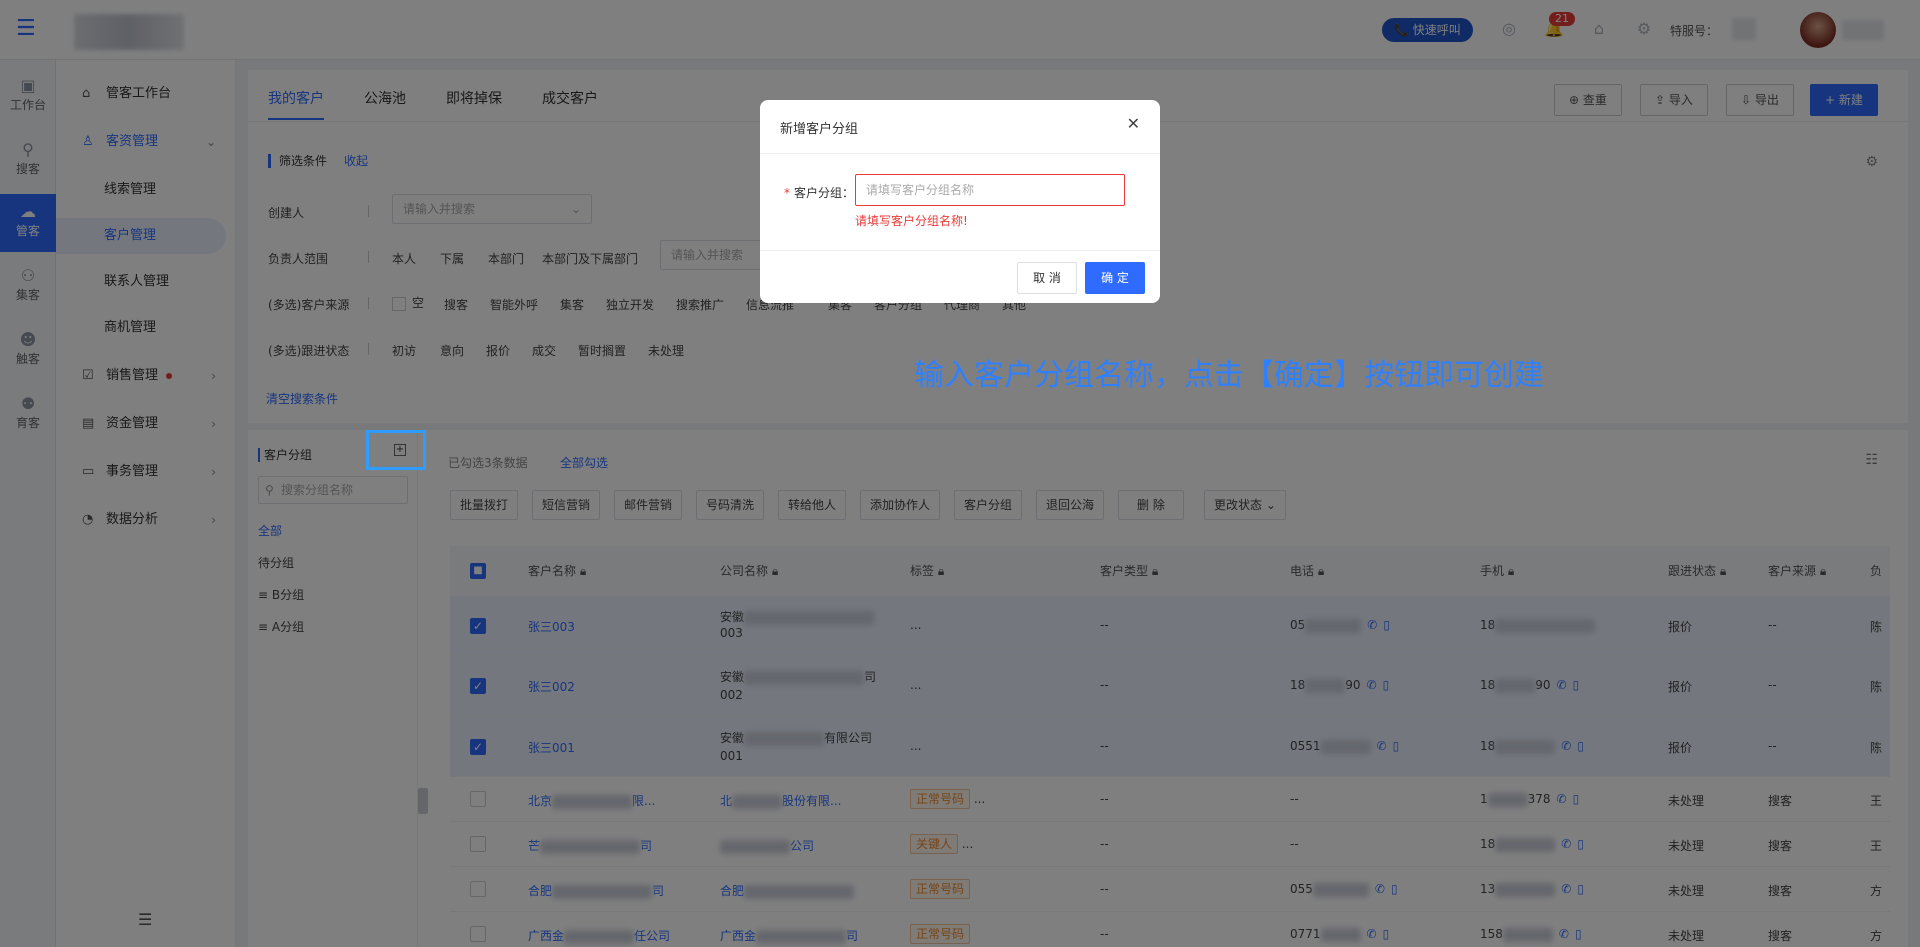 The image size is (1920, 947). Describe the element at coordinates (1133, 123) in the screenshot. I see `close-icon: ✕` at that location.